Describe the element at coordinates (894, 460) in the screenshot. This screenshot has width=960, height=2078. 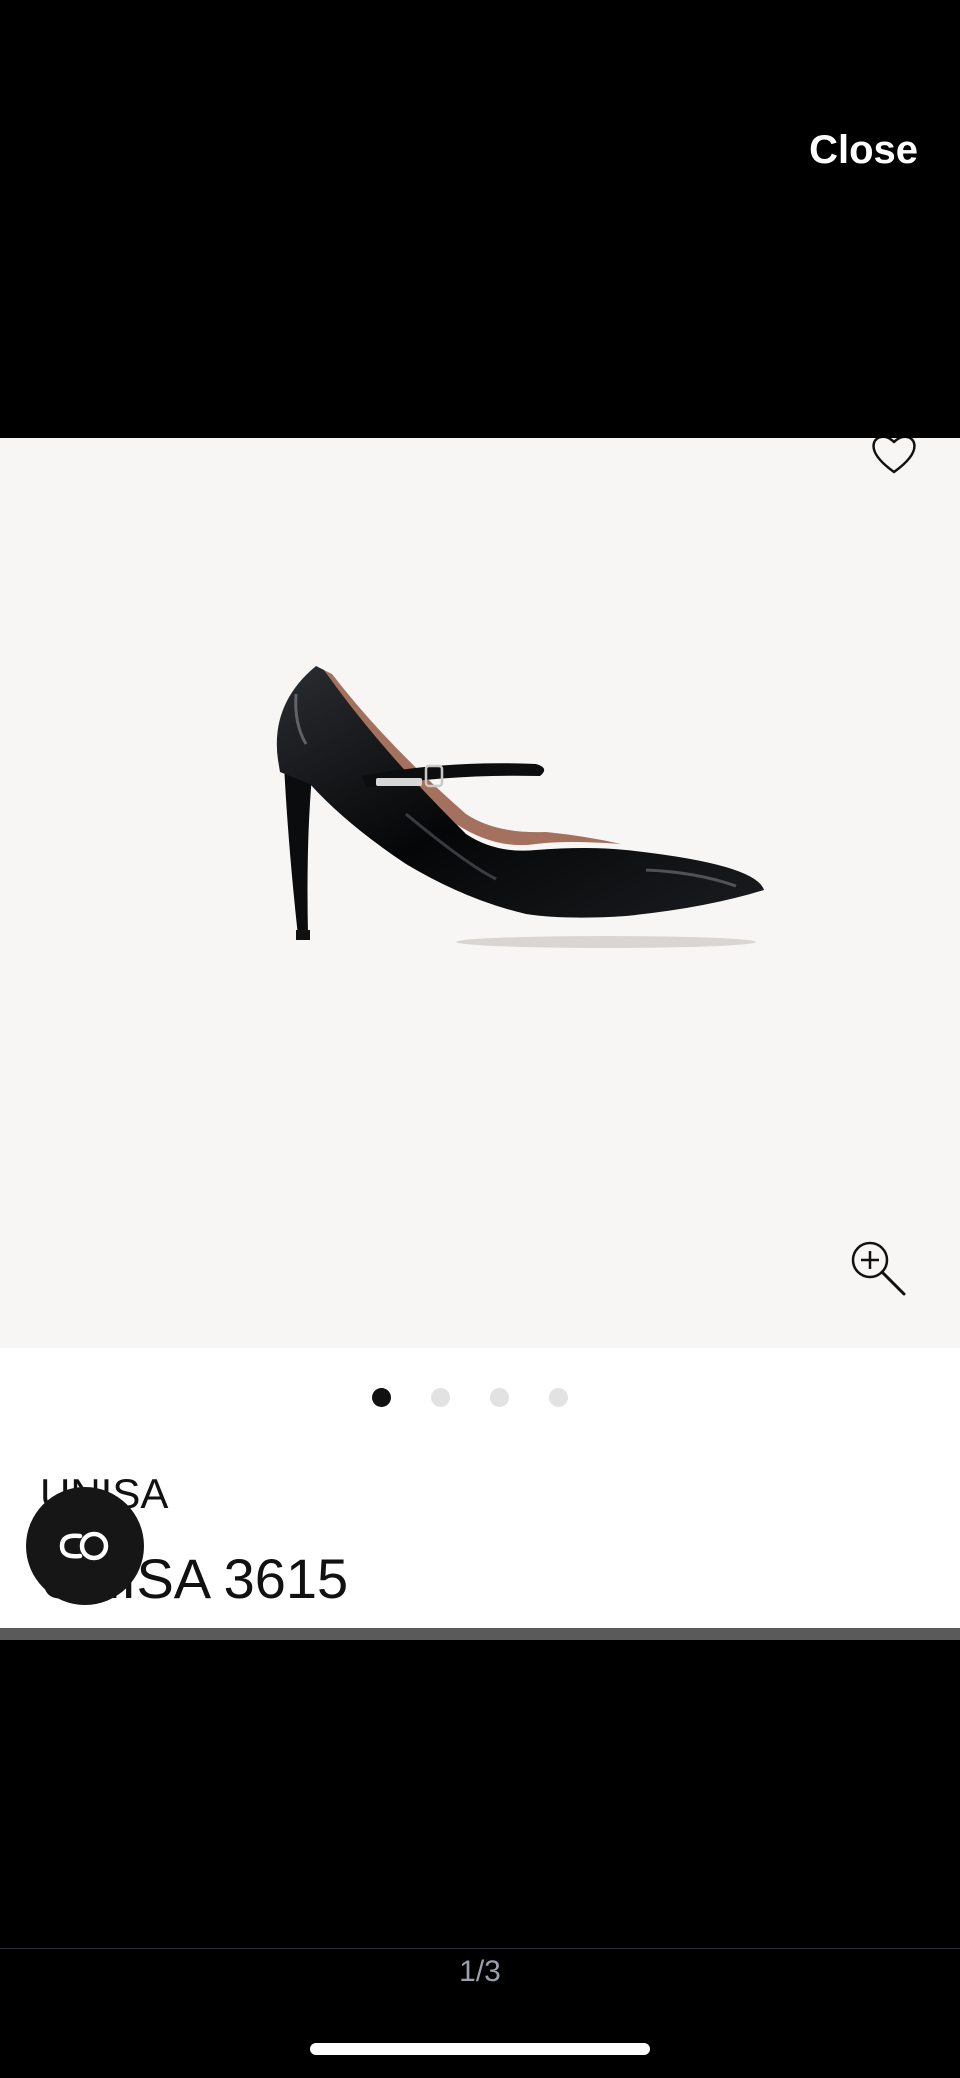
I see `heart-icon` at that location.